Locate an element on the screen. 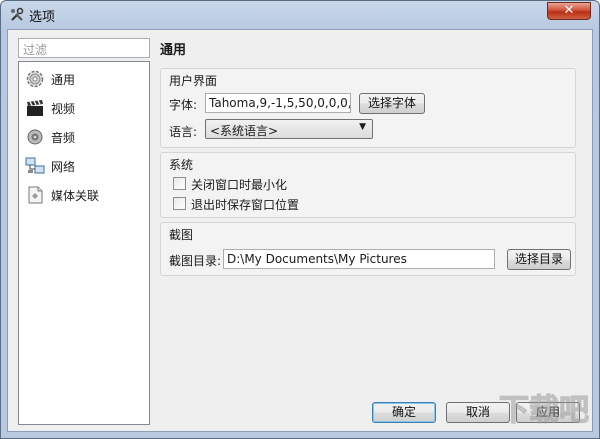 This screenshot has width=600, height=439. network-icon is located at coordinates (35, 165).